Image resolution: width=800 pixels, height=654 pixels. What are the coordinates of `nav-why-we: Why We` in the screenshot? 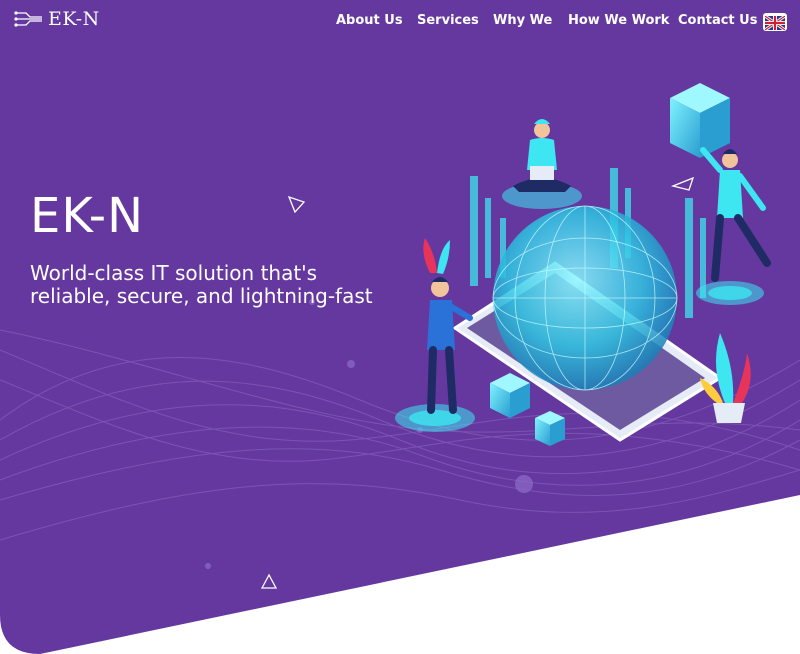 It's located at (522, 20).